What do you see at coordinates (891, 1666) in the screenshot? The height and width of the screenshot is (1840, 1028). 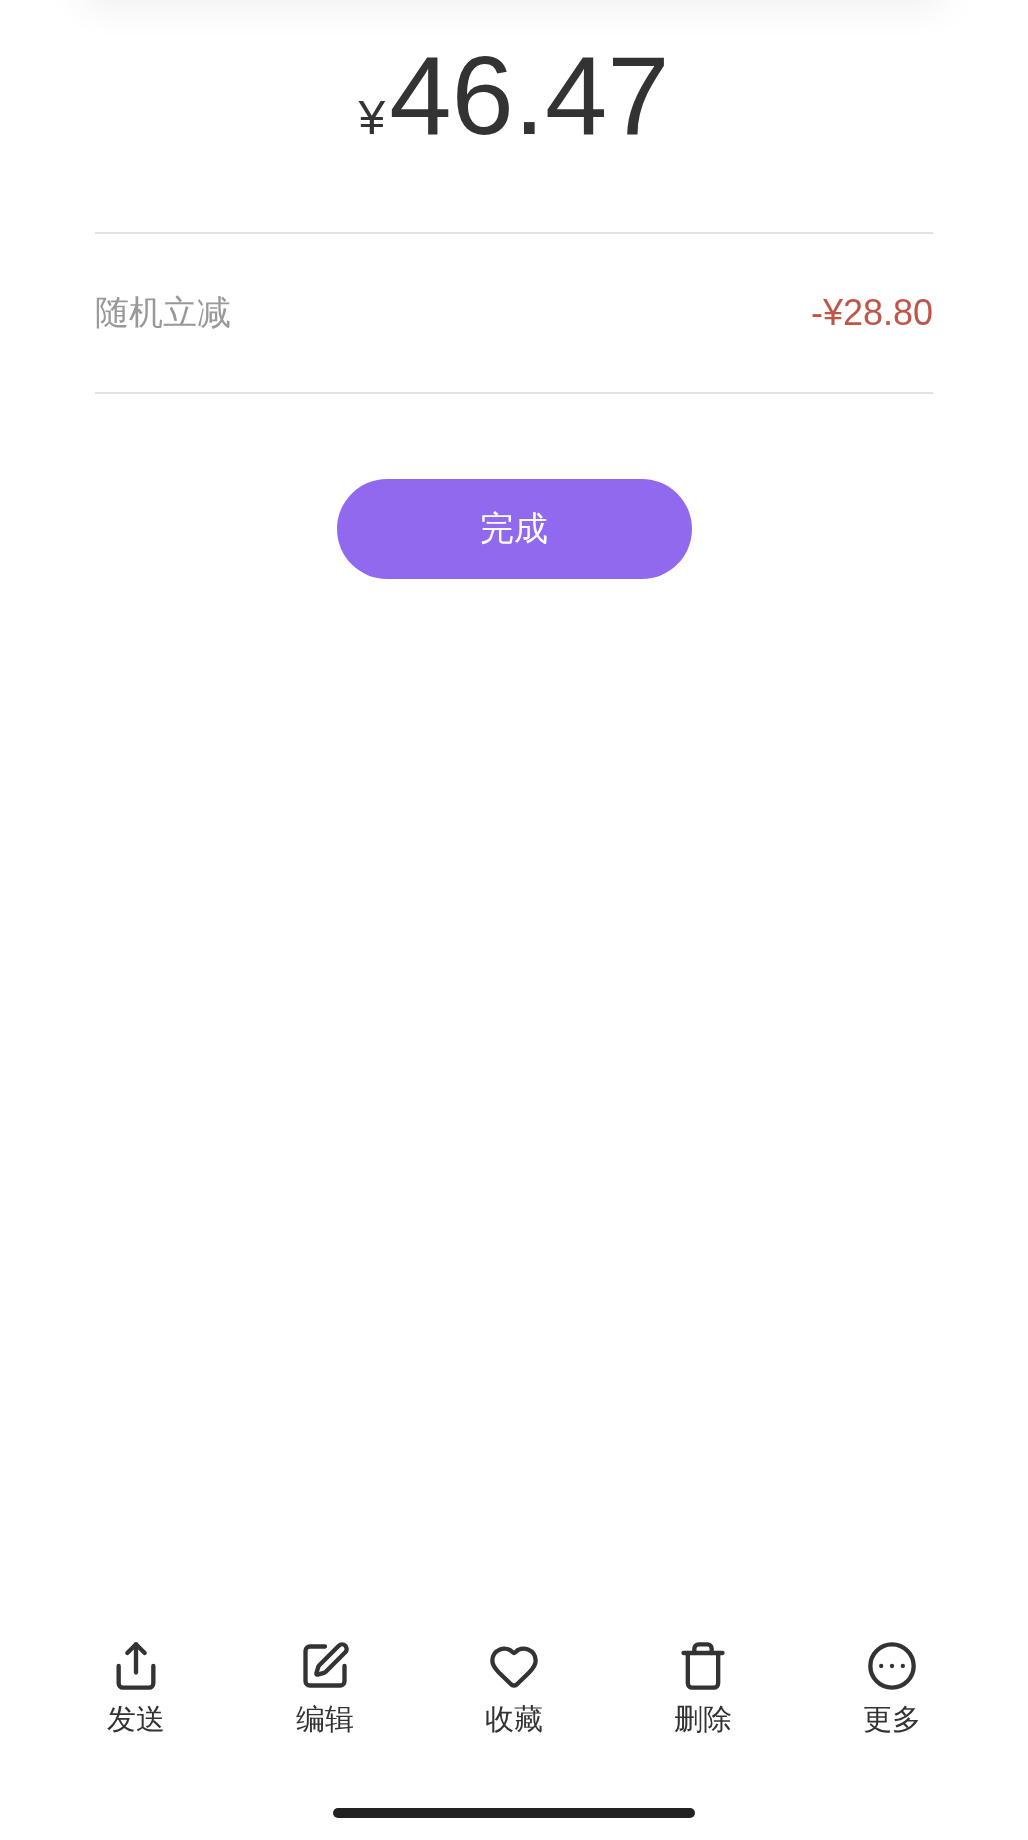 I see `more-icon` at bounding box center [891, 1666].